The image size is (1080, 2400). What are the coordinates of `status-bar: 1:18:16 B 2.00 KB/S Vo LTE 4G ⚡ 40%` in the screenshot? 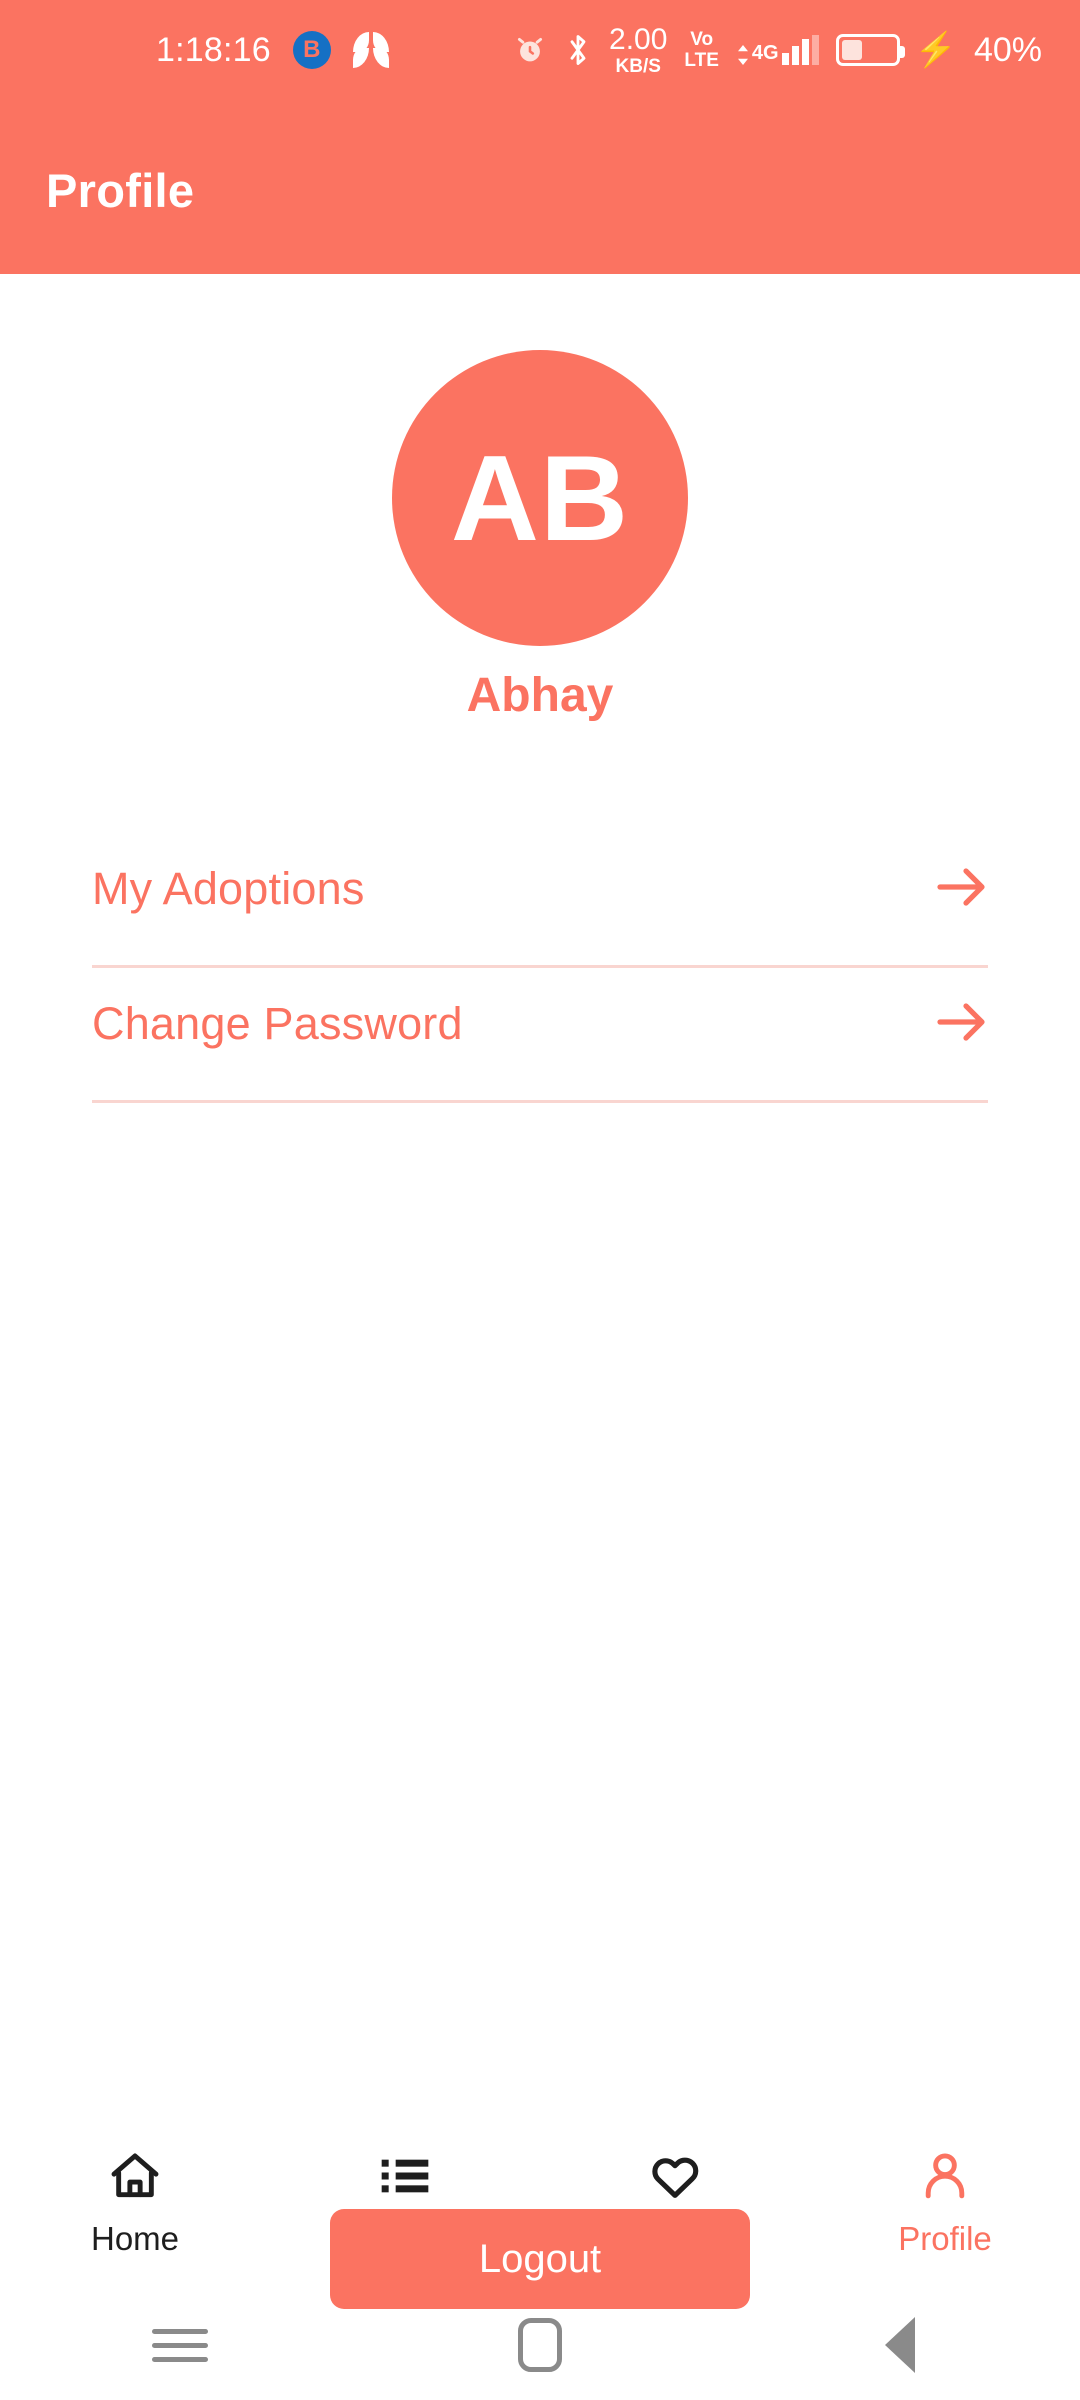 It's located at (540, 50).